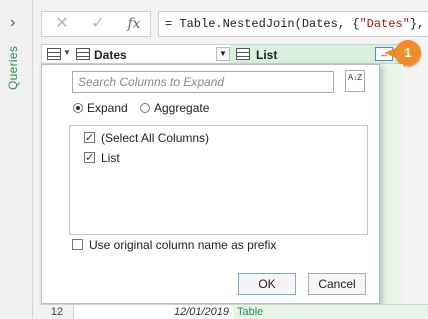 The width and height of the screenshot is (428, 319). I want to click on list-item-list: List, so click(102, 158).